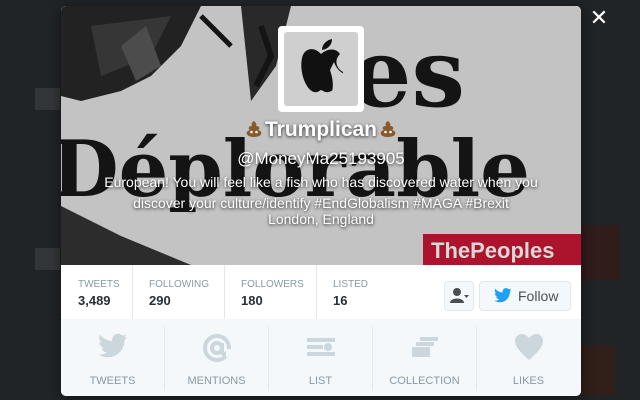 The image size is (640, 400). I want to click on profile-name: Trumplican, so click(321, 130).